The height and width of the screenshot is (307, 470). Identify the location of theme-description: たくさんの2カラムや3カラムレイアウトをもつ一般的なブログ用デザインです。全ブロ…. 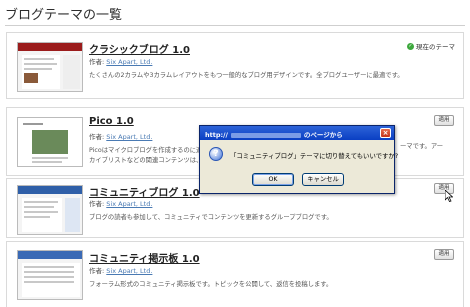
(246, 75).